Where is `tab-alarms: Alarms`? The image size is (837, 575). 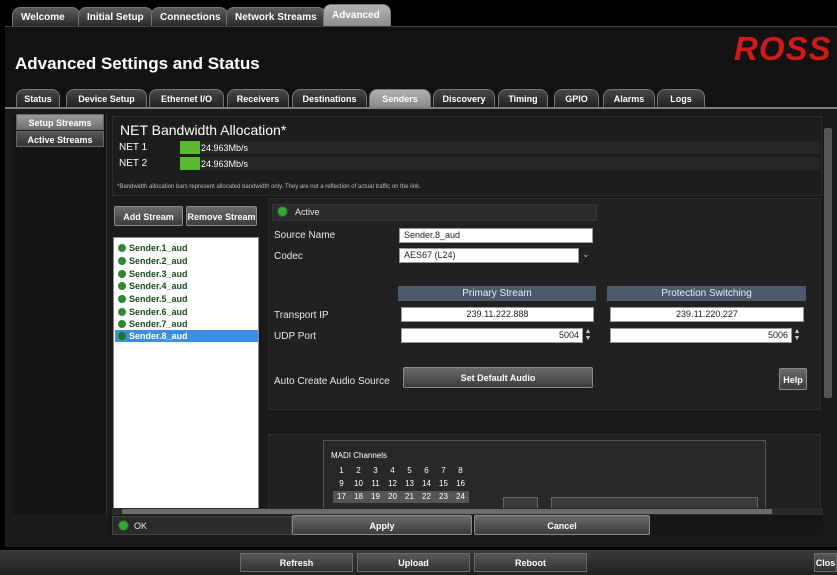 tab-alarms: Alarms is located at coordinates (629, 98).